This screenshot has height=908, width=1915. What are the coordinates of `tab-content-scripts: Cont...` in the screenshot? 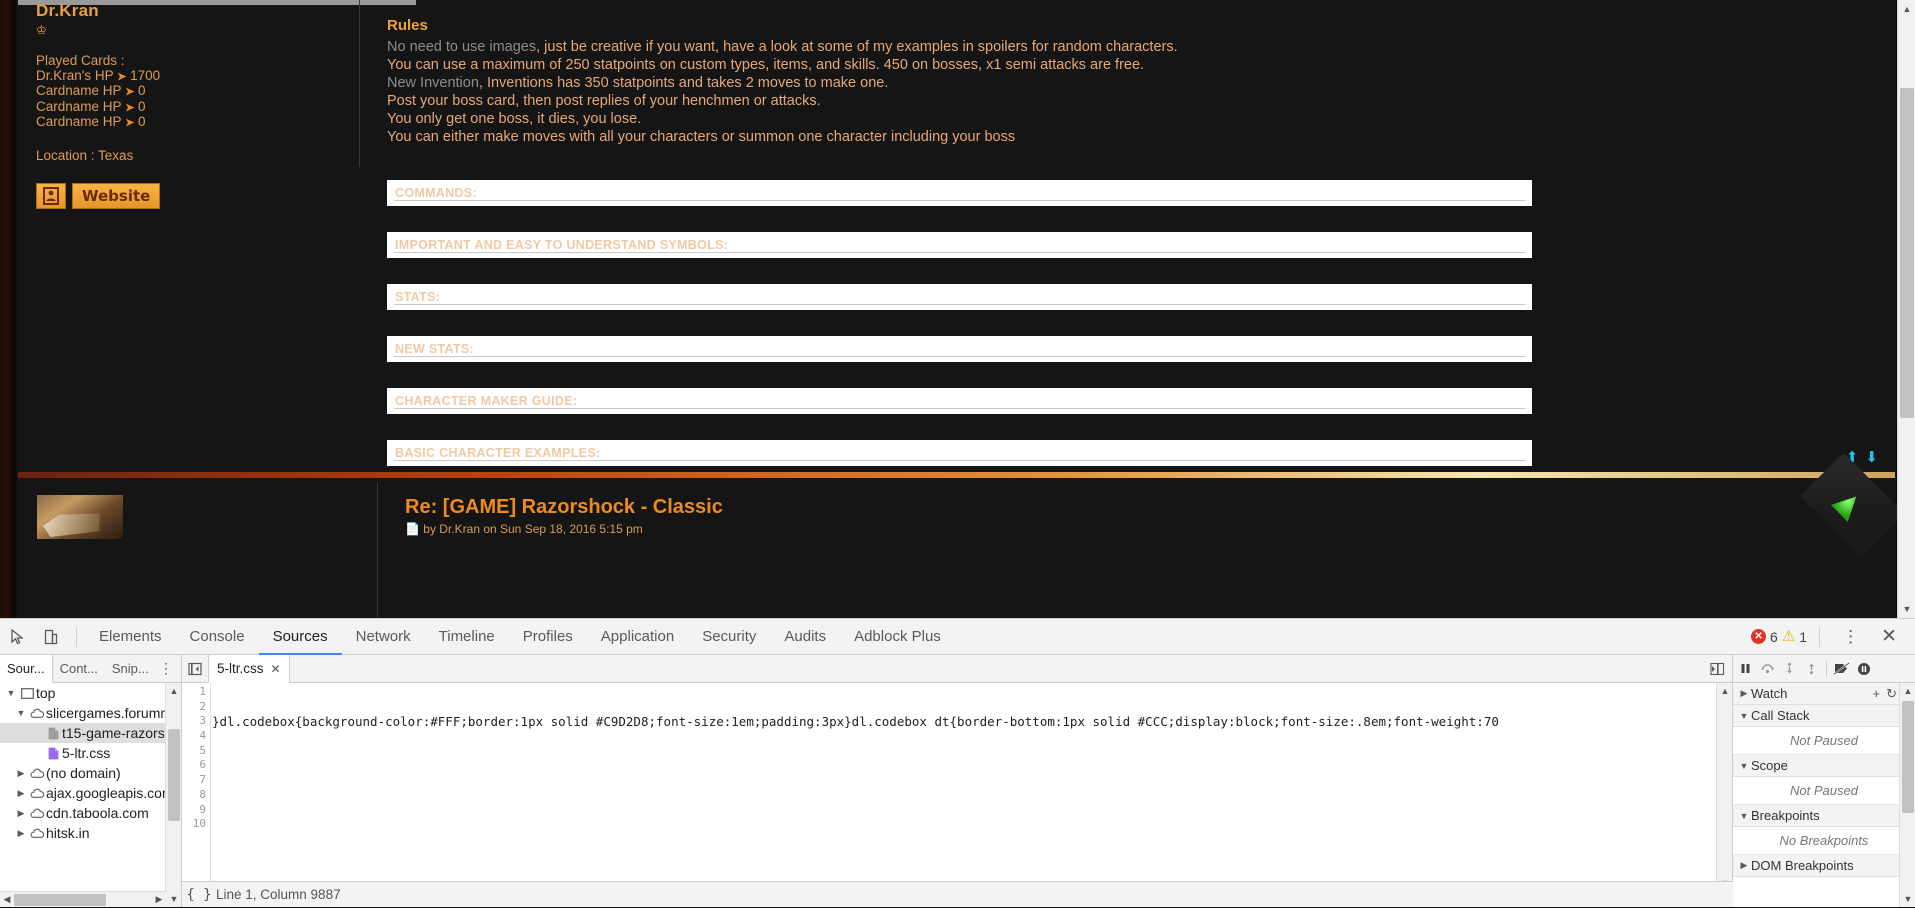 It's located at (79, 669).